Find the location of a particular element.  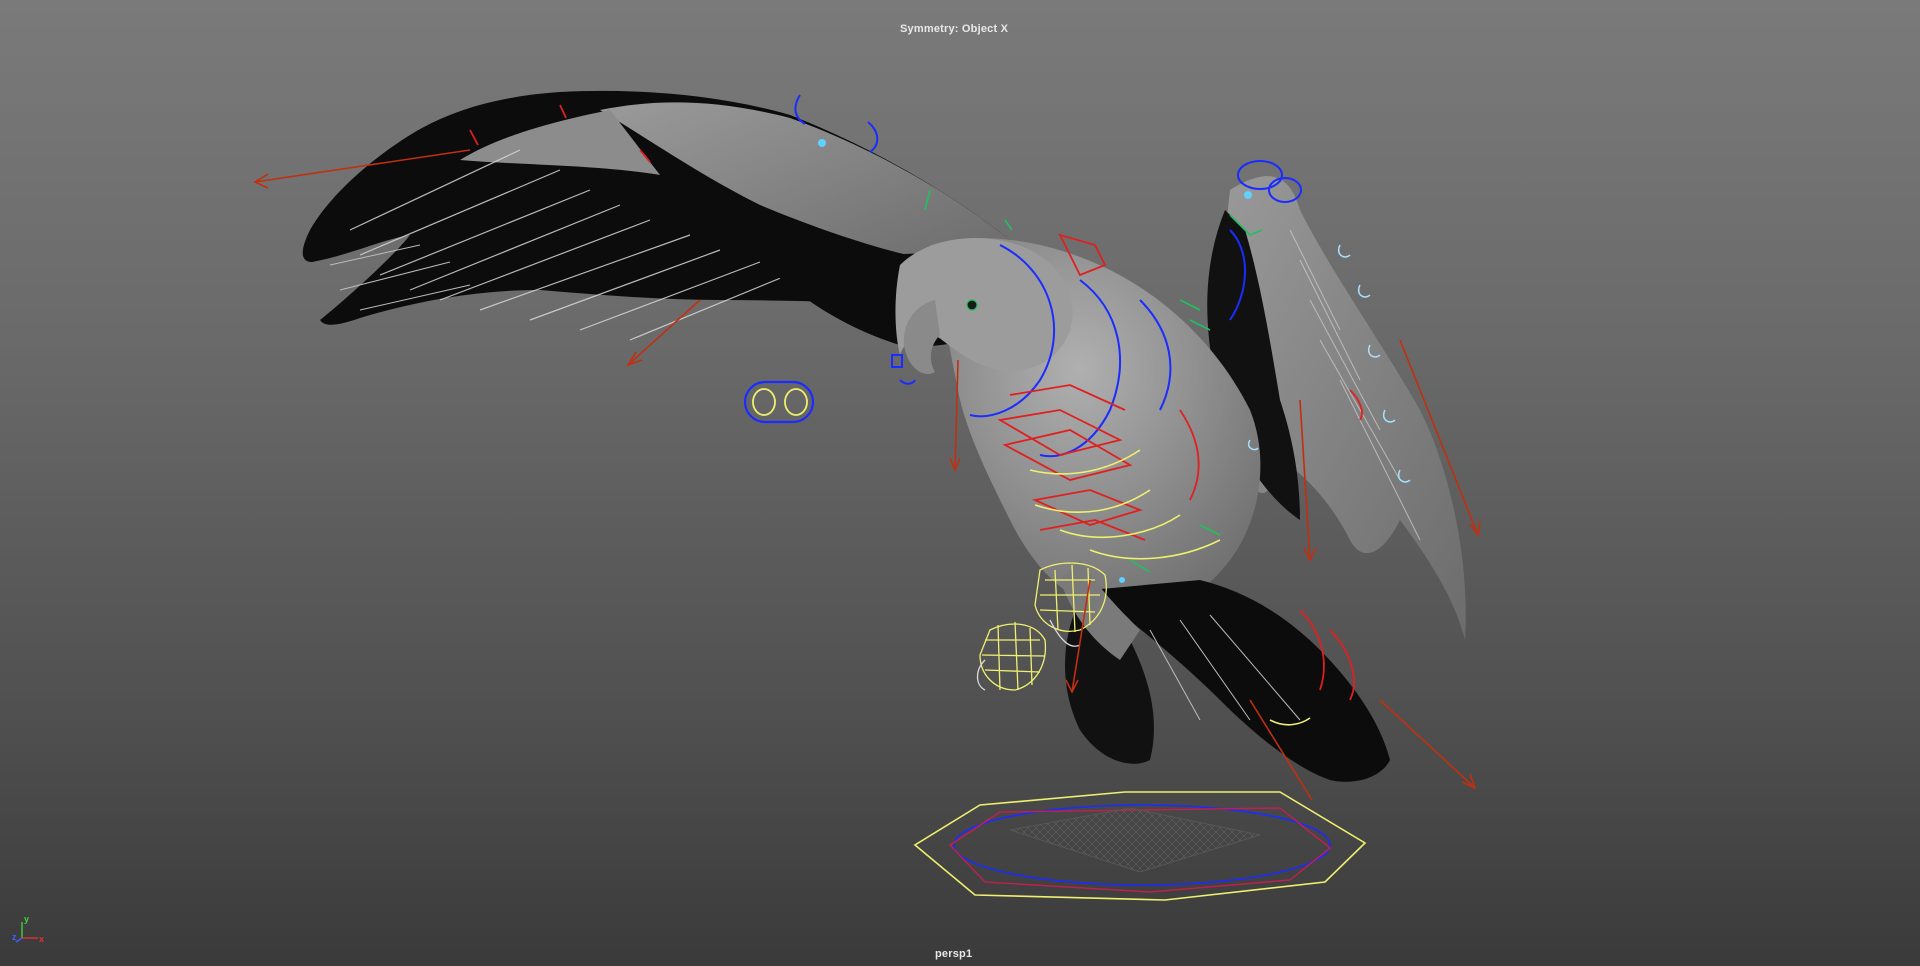

z-axis-label: z is located at coordinates (14, 937).